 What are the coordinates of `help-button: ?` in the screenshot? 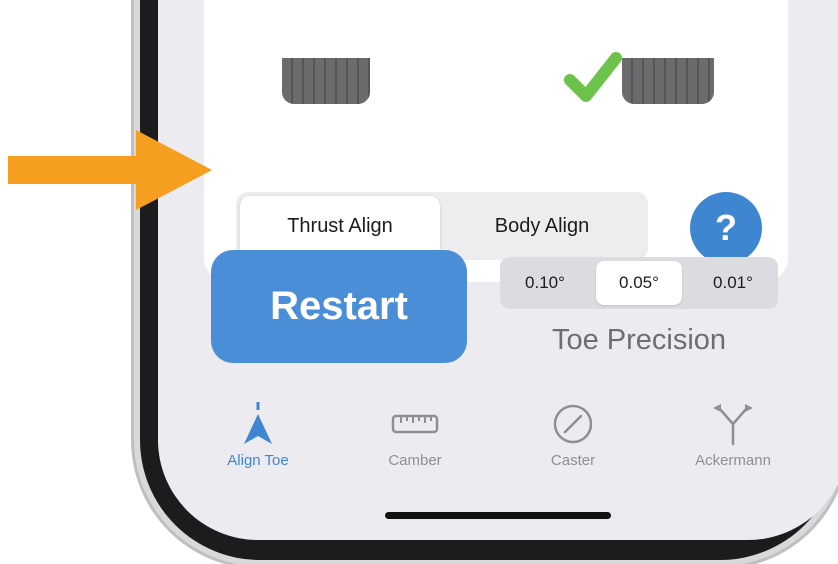 It's located at (726, 228).